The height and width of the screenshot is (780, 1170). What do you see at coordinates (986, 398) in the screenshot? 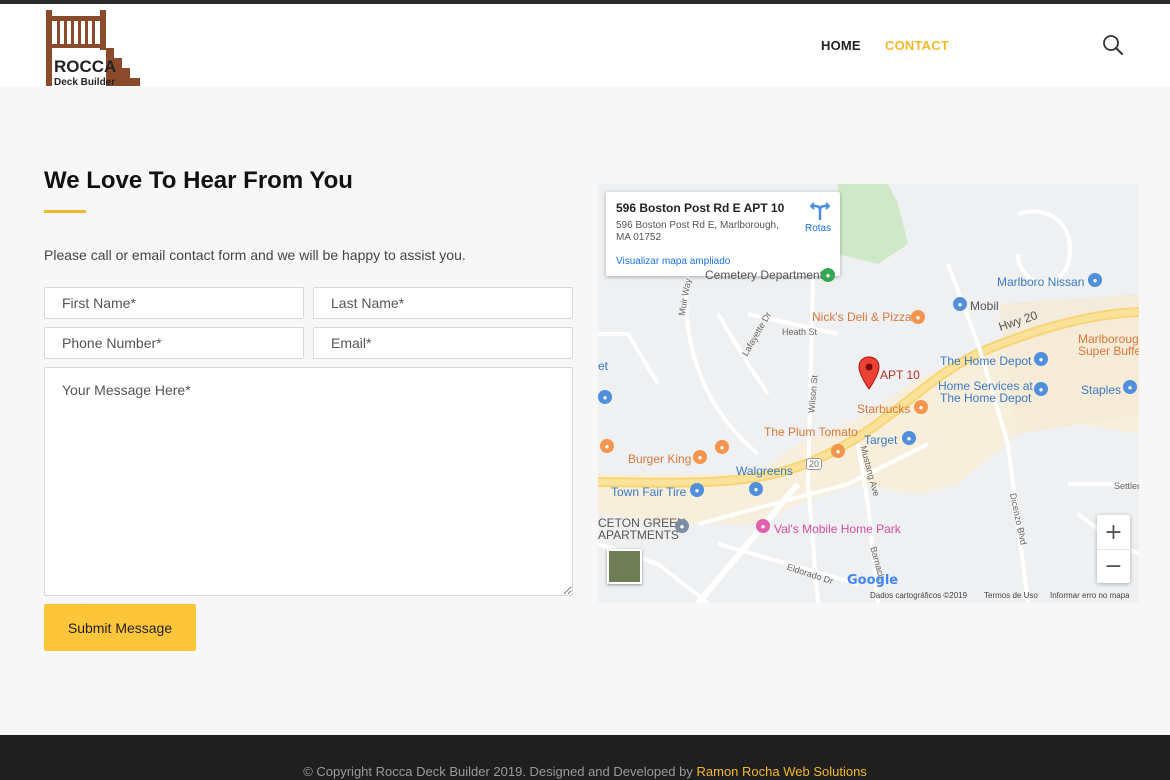
I see `map-label-home-services-2: The Home Depot` at bounding box center [986, 398].